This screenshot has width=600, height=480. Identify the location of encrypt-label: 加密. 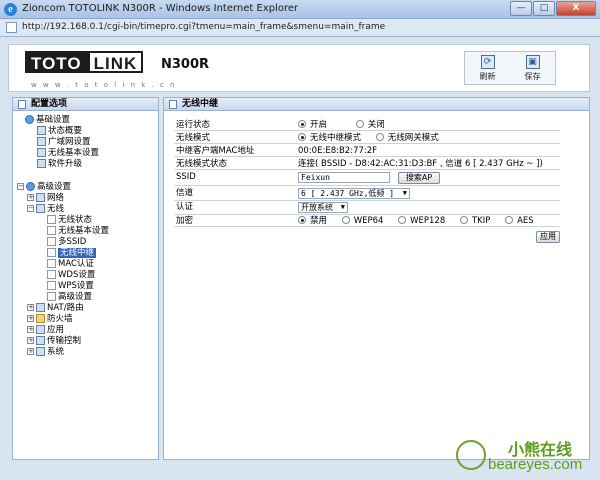
(185, 221).